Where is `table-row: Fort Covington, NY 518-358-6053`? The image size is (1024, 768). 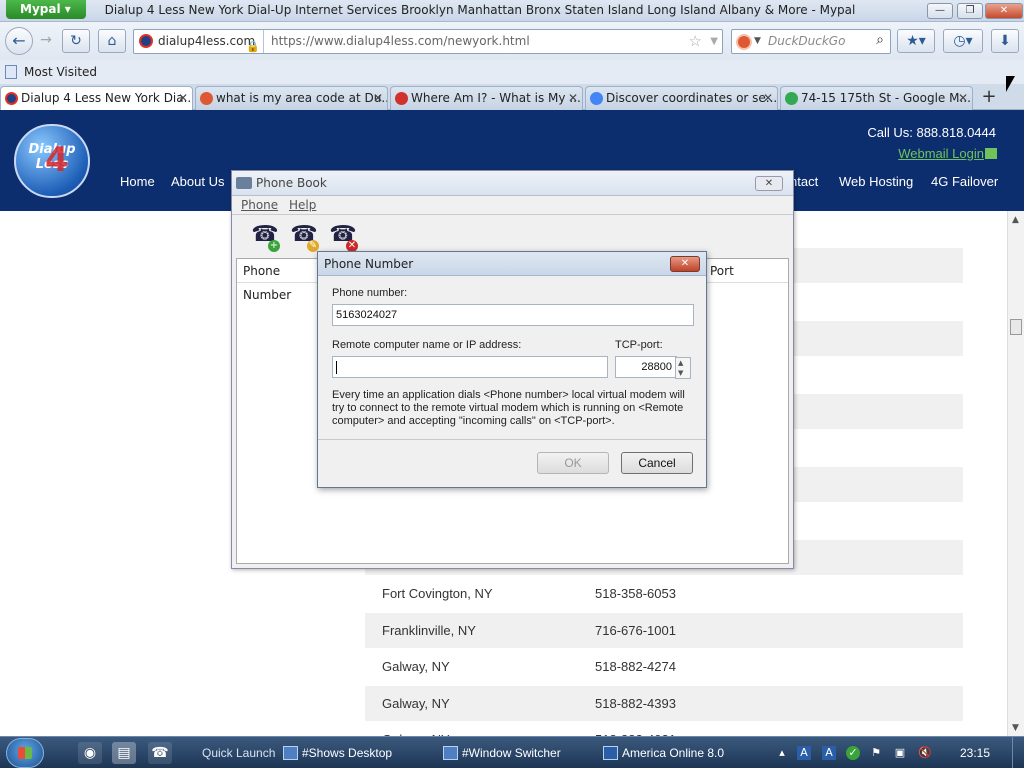
table-row: Fort Covington, NY 518-358-6053 is located at coordinates (664, 594).